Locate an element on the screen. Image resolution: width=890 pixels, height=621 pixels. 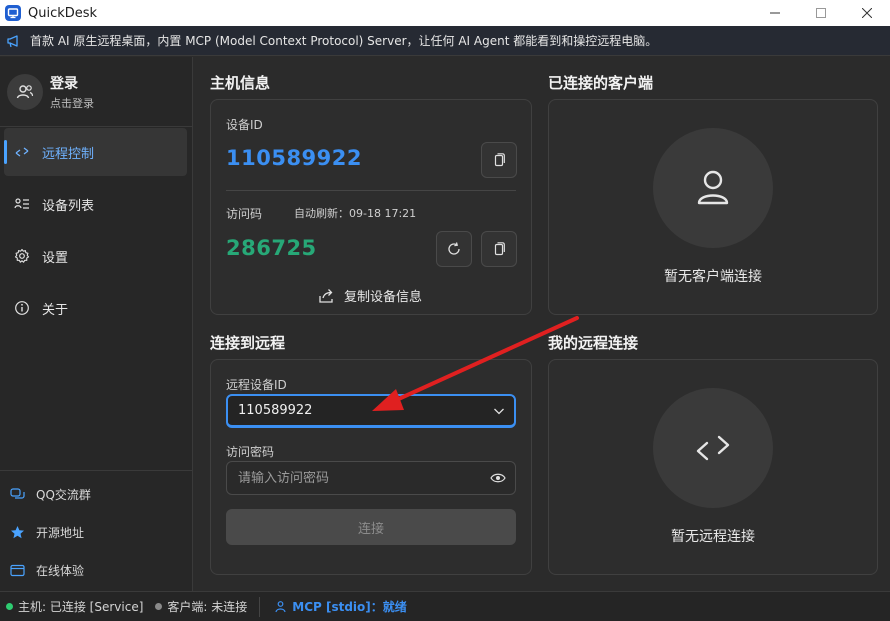
remote-connection-icon is located at coordinates (713, 448).